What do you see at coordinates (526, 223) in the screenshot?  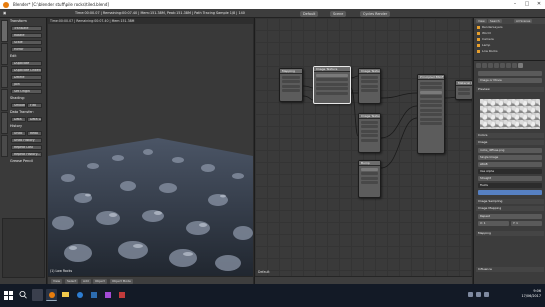 I see `repeat-y-field: Y: 1` at bounding box center [526, 223].